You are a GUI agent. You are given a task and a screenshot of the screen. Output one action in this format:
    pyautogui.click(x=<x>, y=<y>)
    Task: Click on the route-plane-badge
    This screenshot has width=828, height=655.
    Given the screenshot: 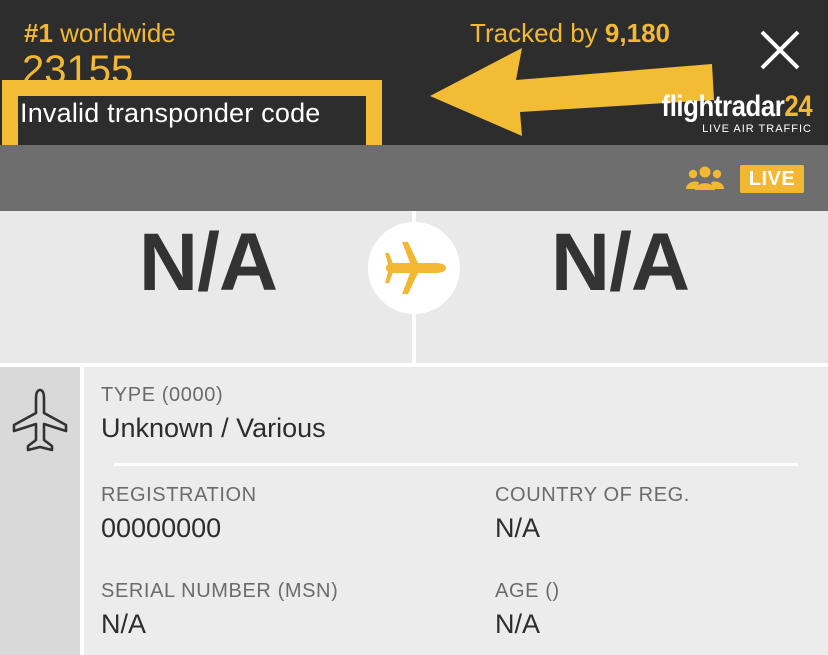 What is the action you would take?
    pyautogui.click(x=414, y=268)
    